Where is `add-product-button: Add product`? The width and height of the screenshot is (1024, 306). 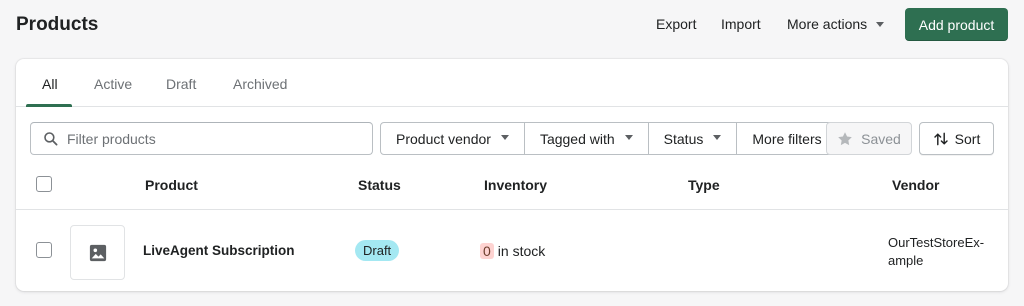 add-product-button: Add product is located at coordinates (956, 24).